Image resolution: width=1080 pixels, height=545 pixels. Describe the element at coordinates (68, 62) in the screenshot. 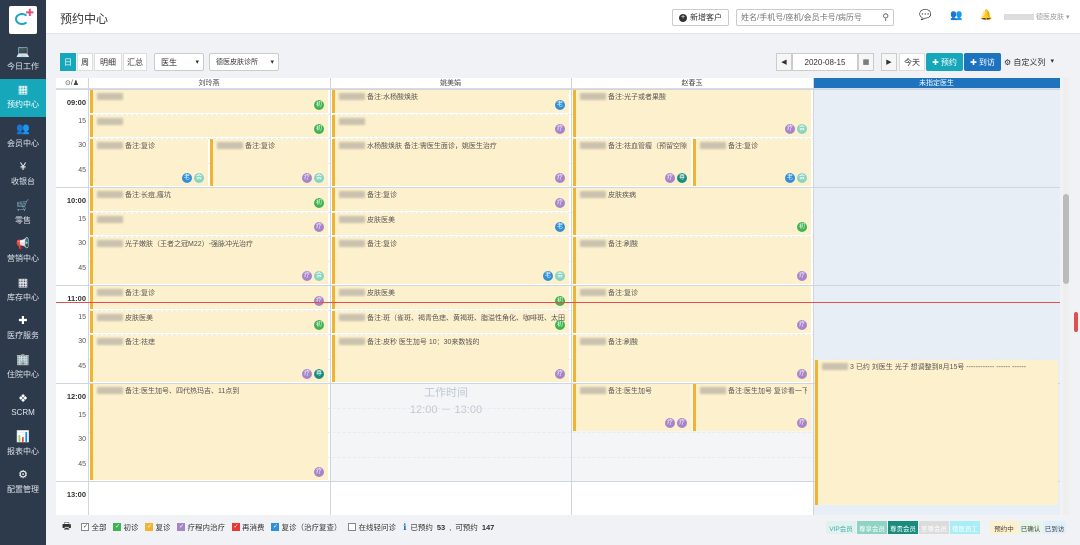

I see `view-day-tab: 日` at that location.